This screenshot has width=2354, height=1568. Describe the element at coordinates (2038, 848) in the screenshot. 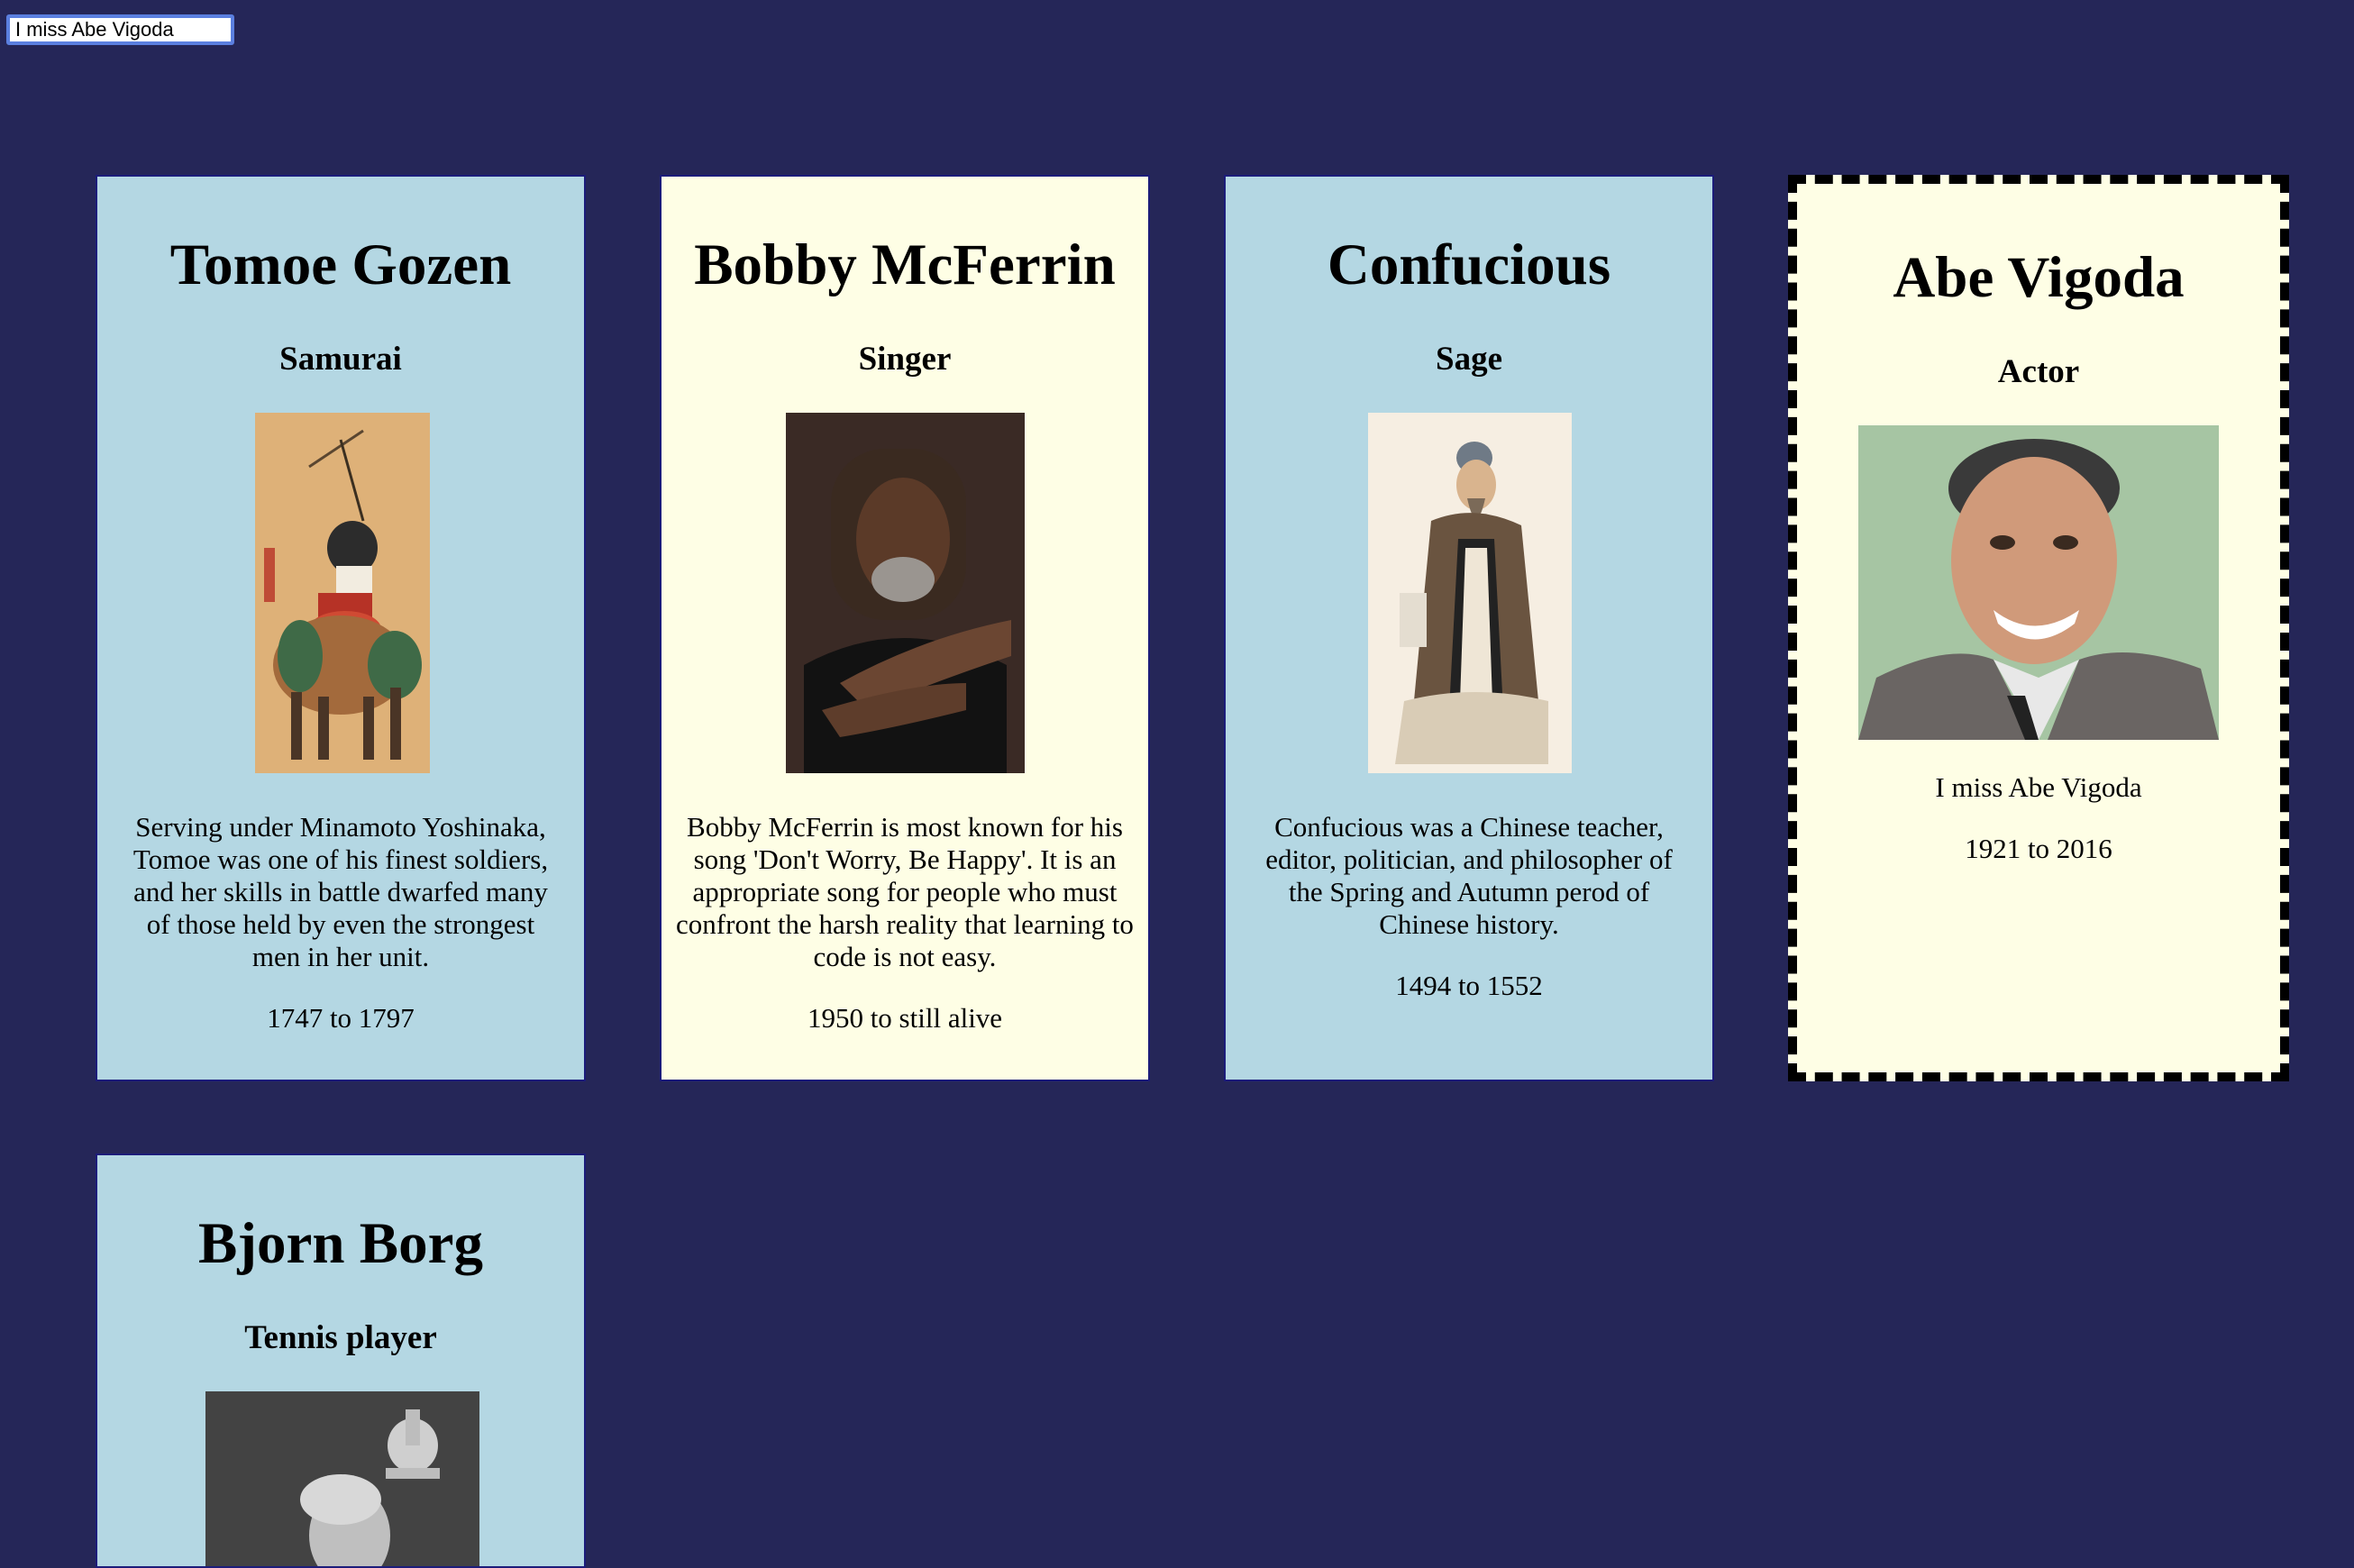

I see `card-years: 1921 to 2016` at that location.